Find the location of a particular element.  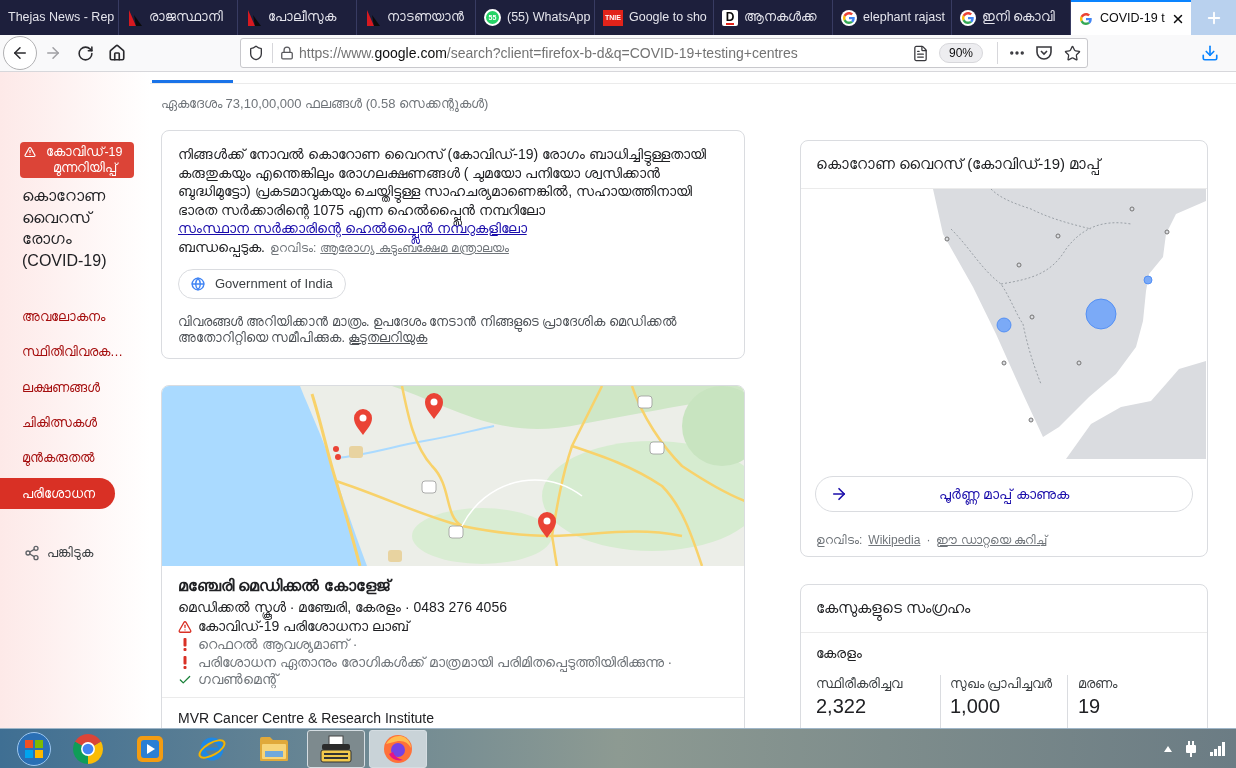

learn-more-link: കൂടുതലറിയുക is located at coordinates (388, 338).